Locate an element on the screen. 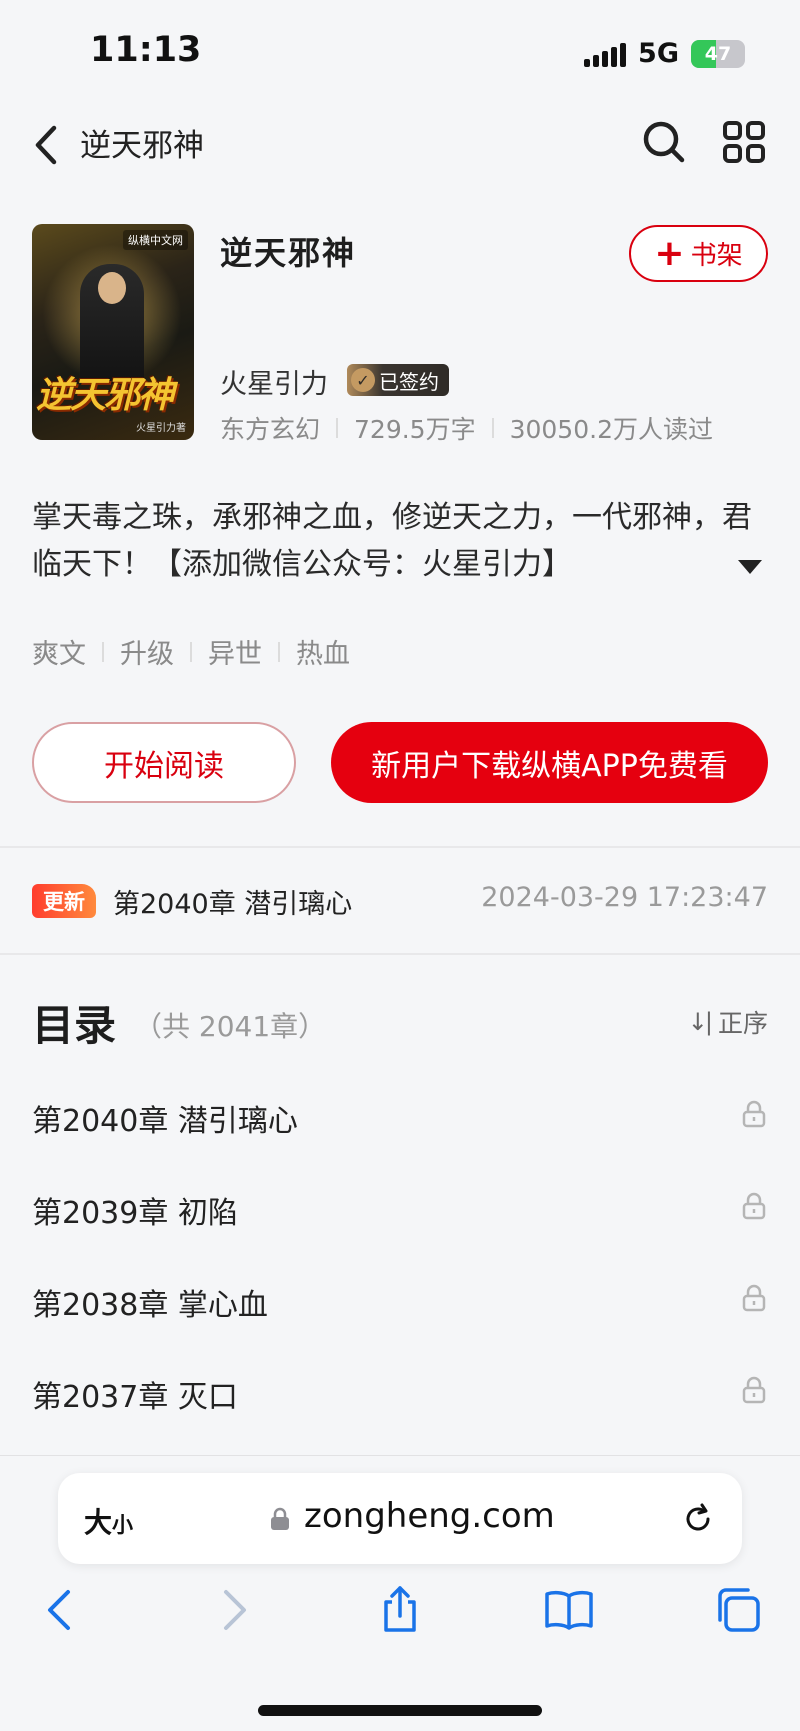  plus-icon: + is located at coordinates (669, 253).